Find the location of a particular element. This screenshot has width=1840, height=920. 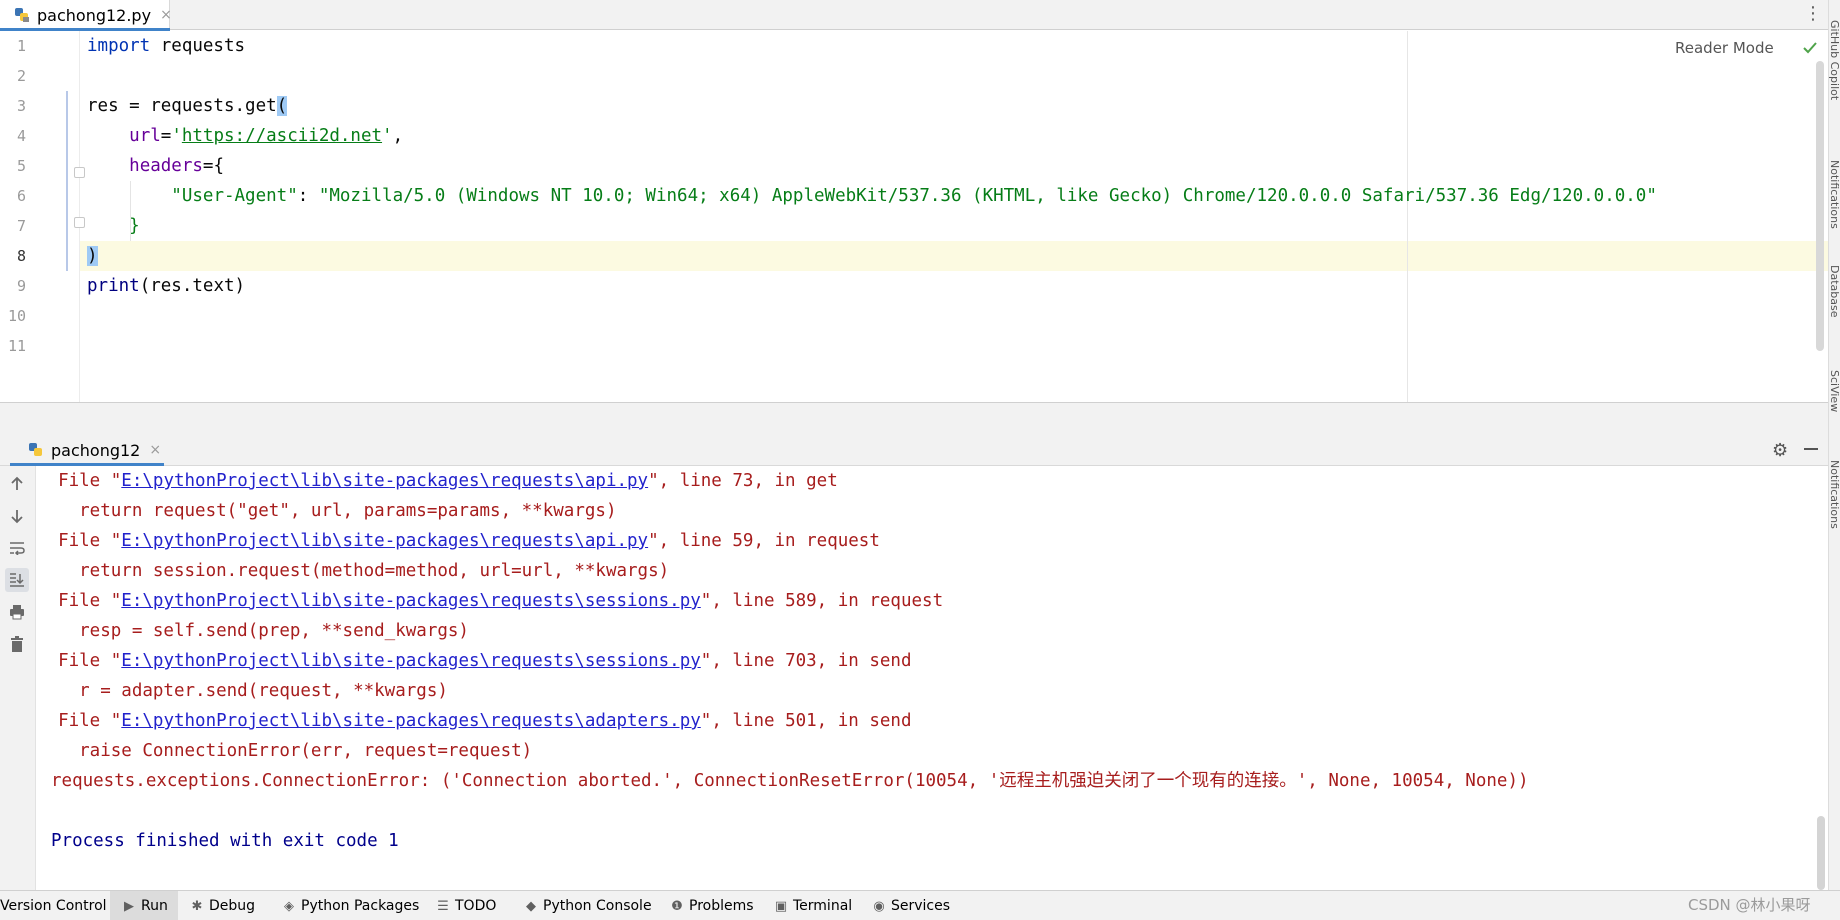

stripe-label: GitHub Copilot is located at coordinates (1834, 75).